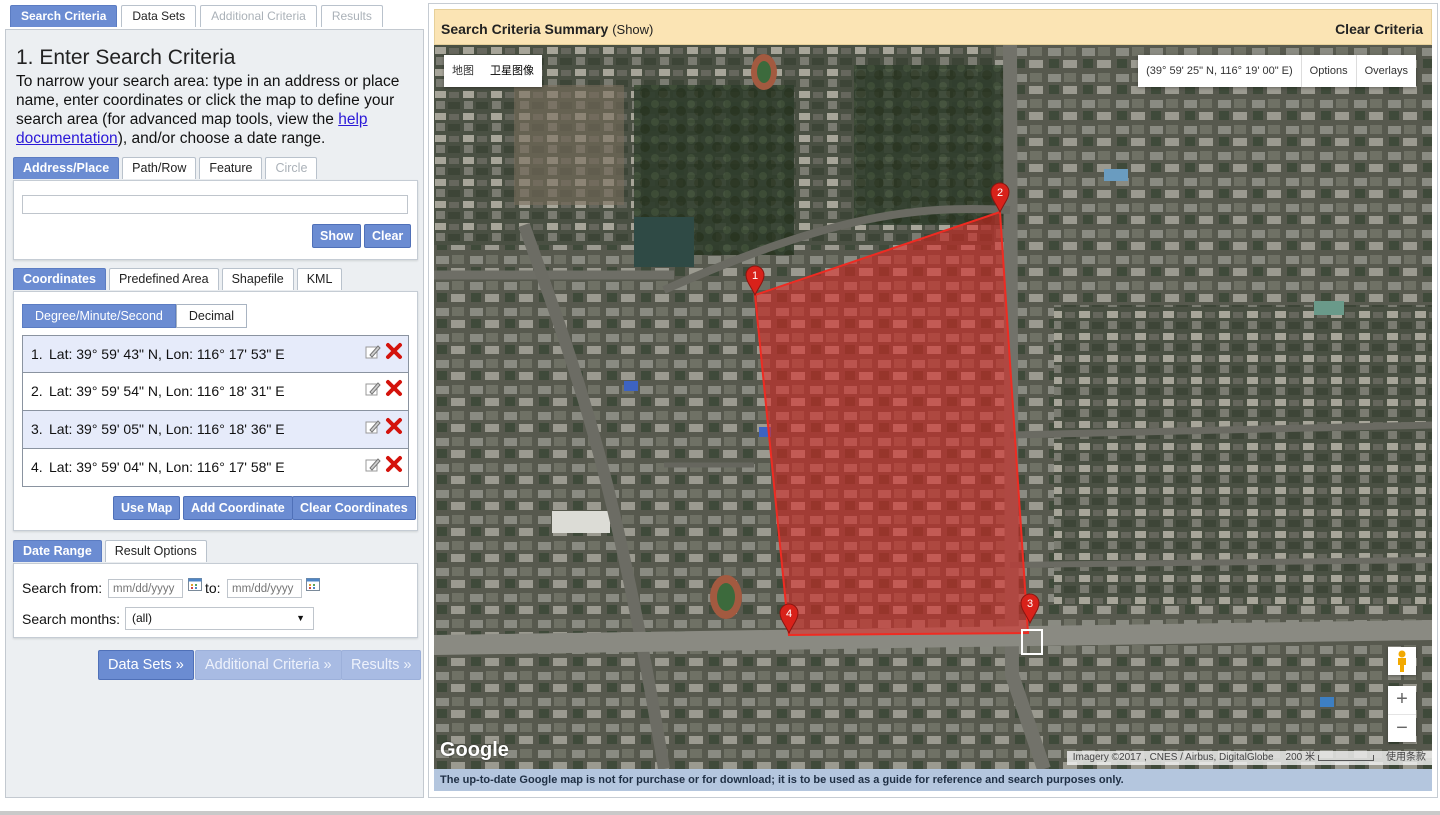 Image resolution: width=1440 pixels, height=815 pixels. I want to click on date-tabs: Date Range Result Options, so click(110, 551).